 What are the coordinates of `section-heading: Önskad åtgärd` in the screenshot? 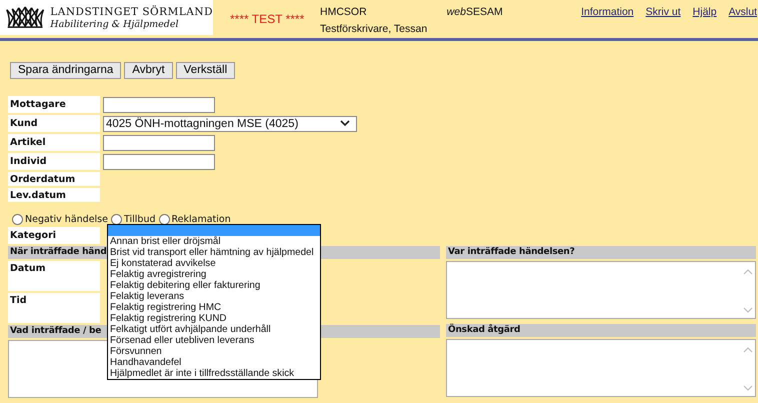 It's located at (601, 330).